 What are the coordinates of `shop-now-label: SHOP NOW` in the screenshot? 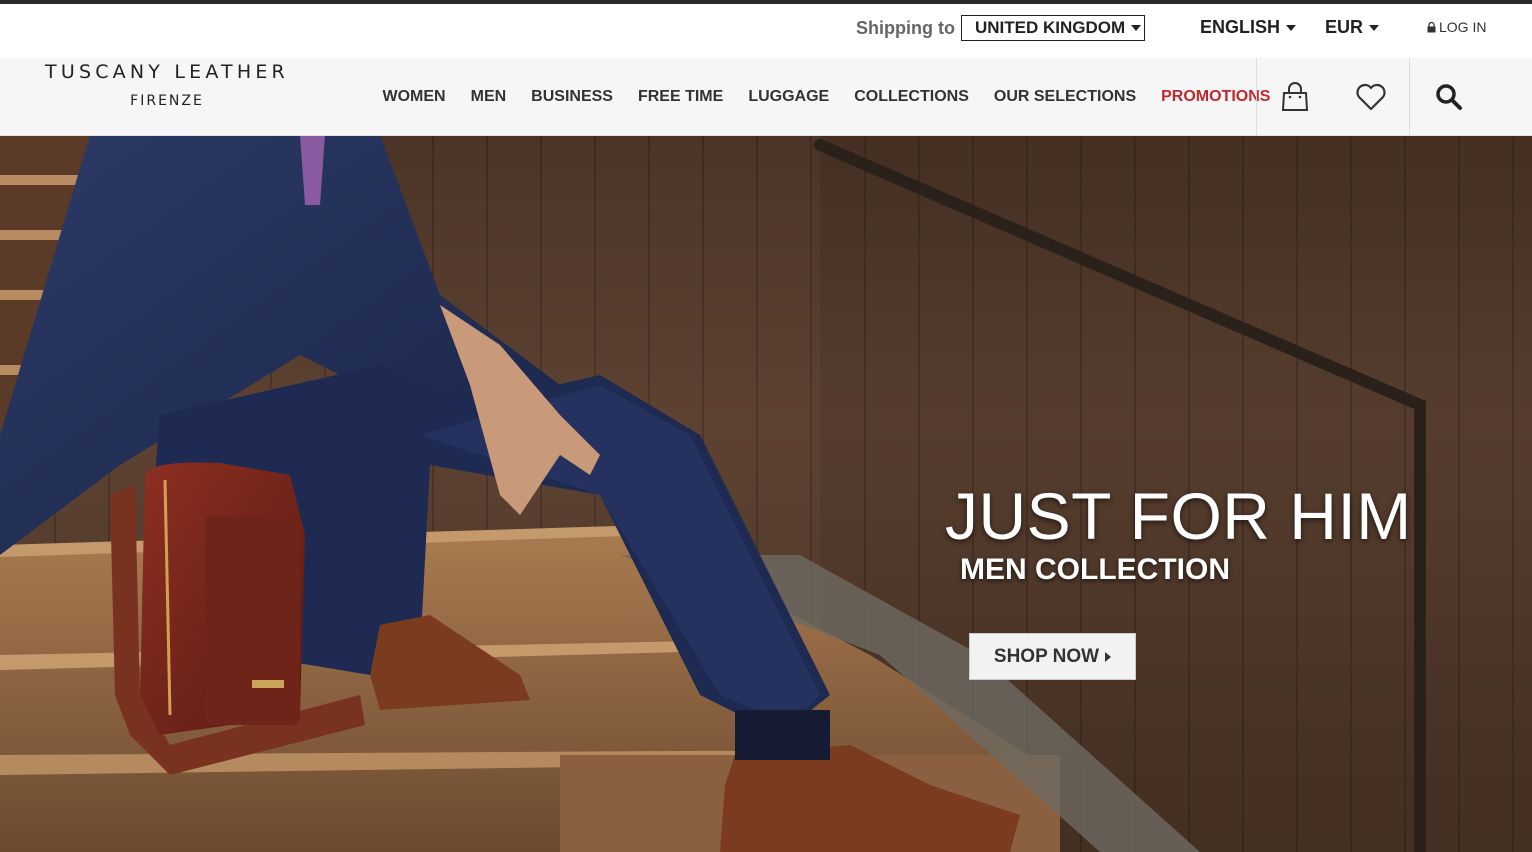 It's located at (1046, 656).